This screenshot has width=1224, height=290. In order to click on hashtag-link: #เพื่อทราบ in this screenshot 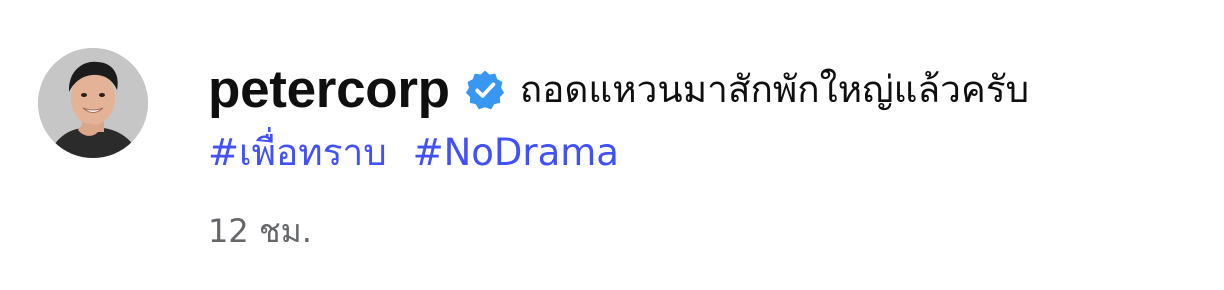, I will do `click(297, 152)`.